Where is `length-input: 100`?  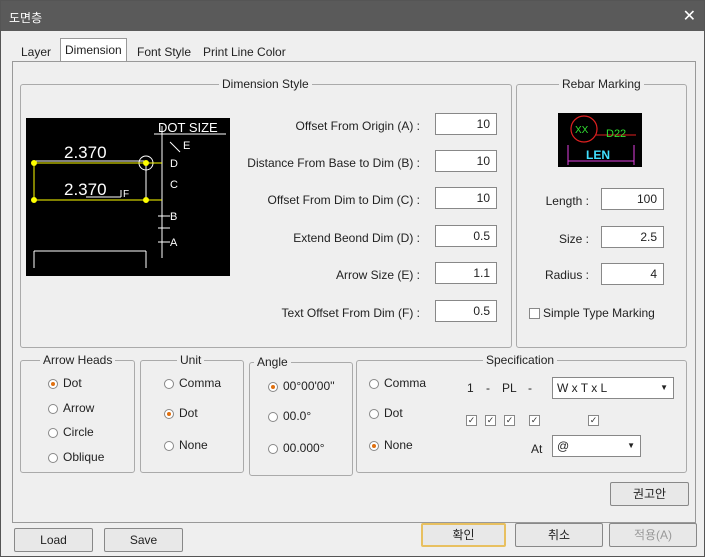
length-input: 100 is located at coordinates (632, 199).